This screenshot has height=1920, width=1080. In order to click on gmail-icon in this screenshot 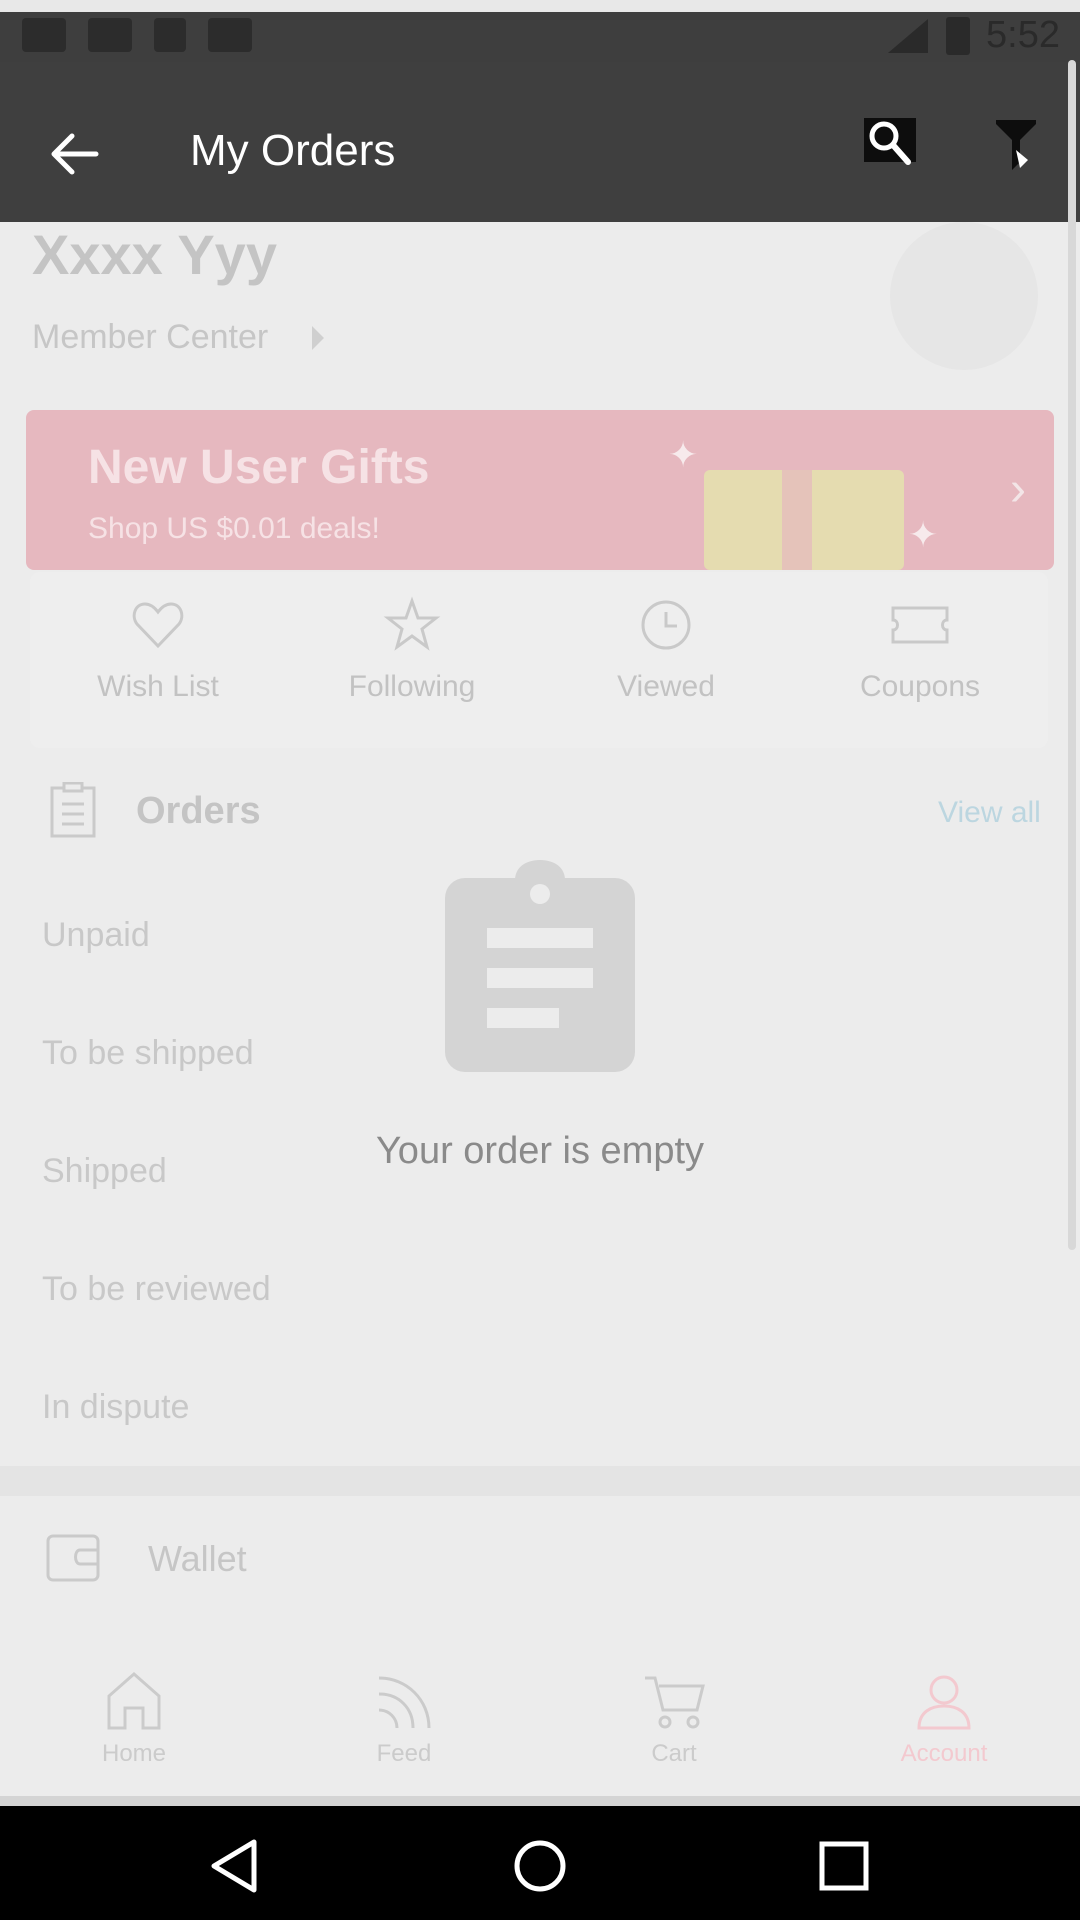, I will do `click(110, 35)`.